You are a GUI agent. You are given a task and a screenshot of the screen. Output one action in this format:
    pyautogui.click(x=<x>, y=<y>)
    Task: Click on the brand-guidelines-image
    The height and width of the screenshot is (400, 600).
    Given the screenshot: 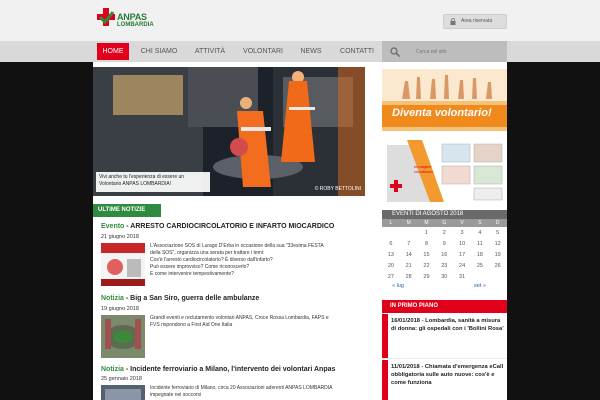 What is the action you would take?
    pyautogui.click(x=444, y=171)
    